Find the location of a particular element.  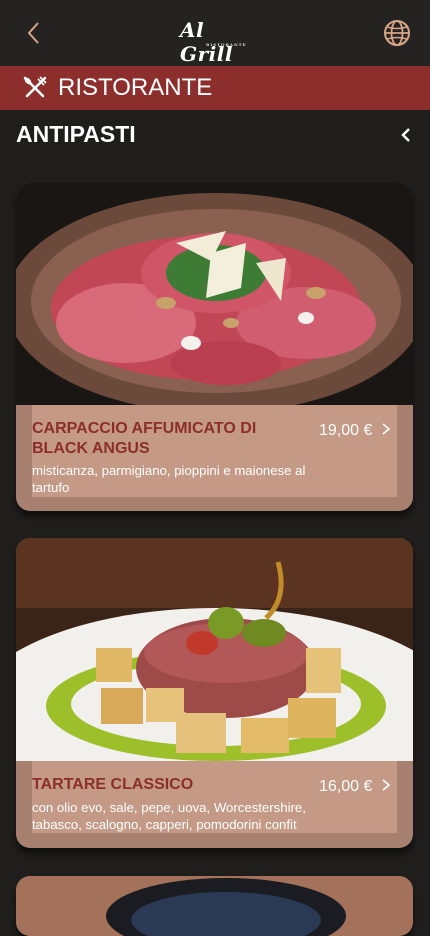

language-button is located at coordinates (397, 33).